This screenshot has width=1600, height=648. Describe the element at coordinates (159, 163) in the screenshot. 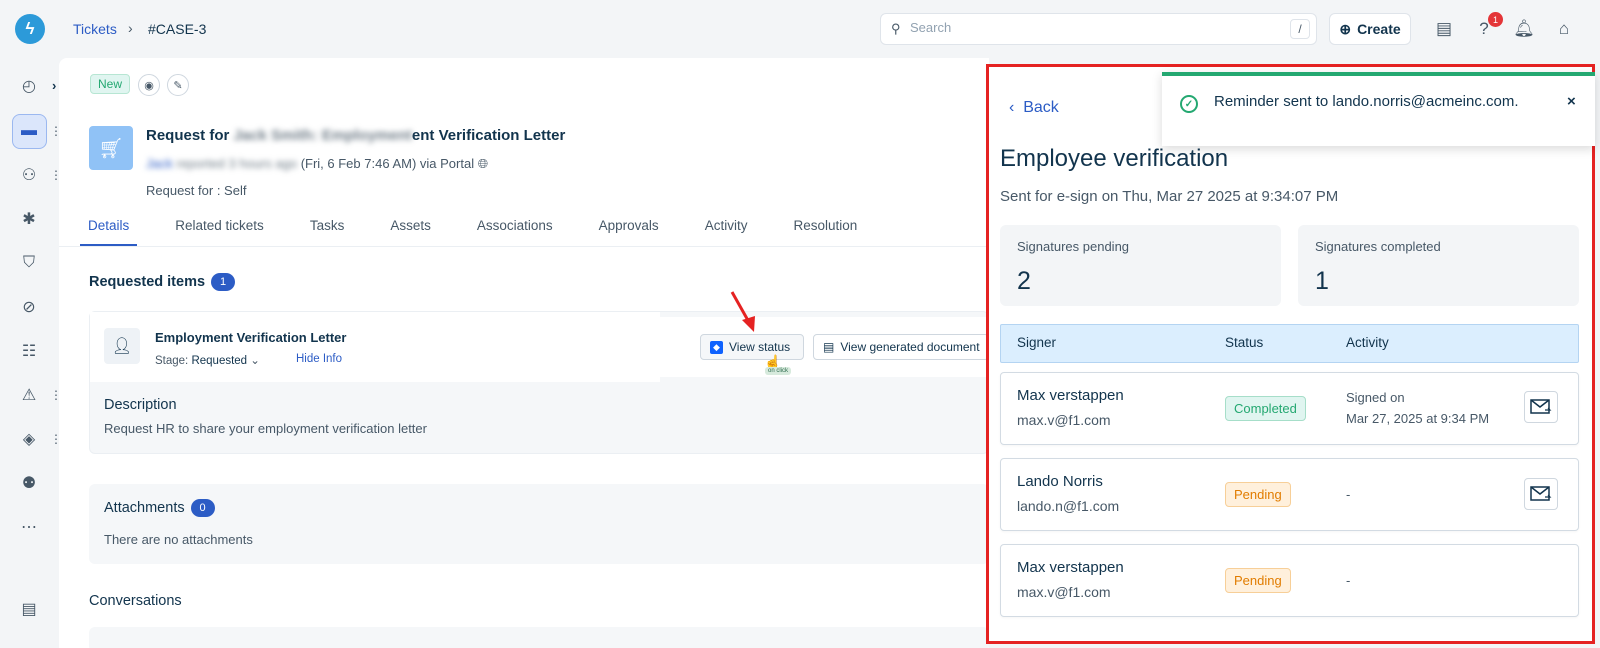

I see `requester-link: Jack` at that location.